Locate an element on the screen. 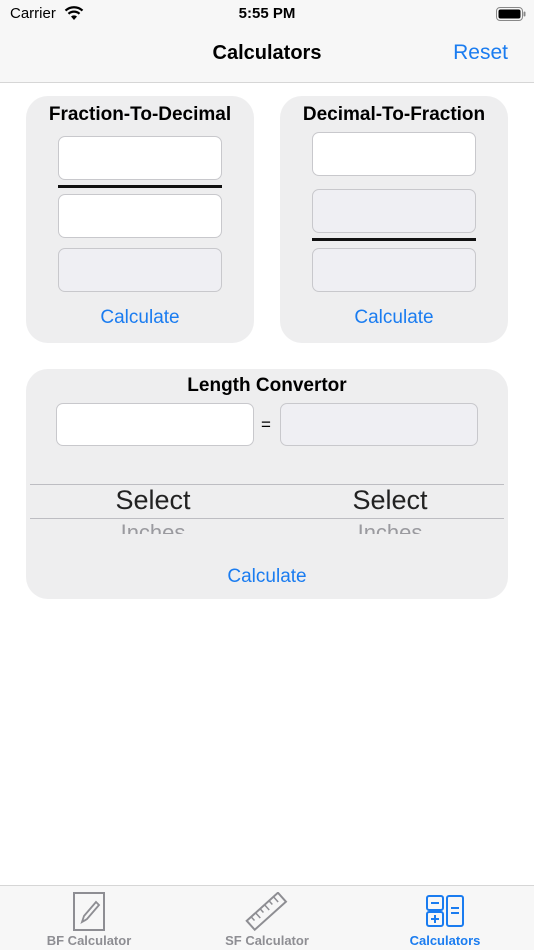 The width and height of the screenshot is (534, 950). dtf-decimal-field is located at coordinates (394, 154).